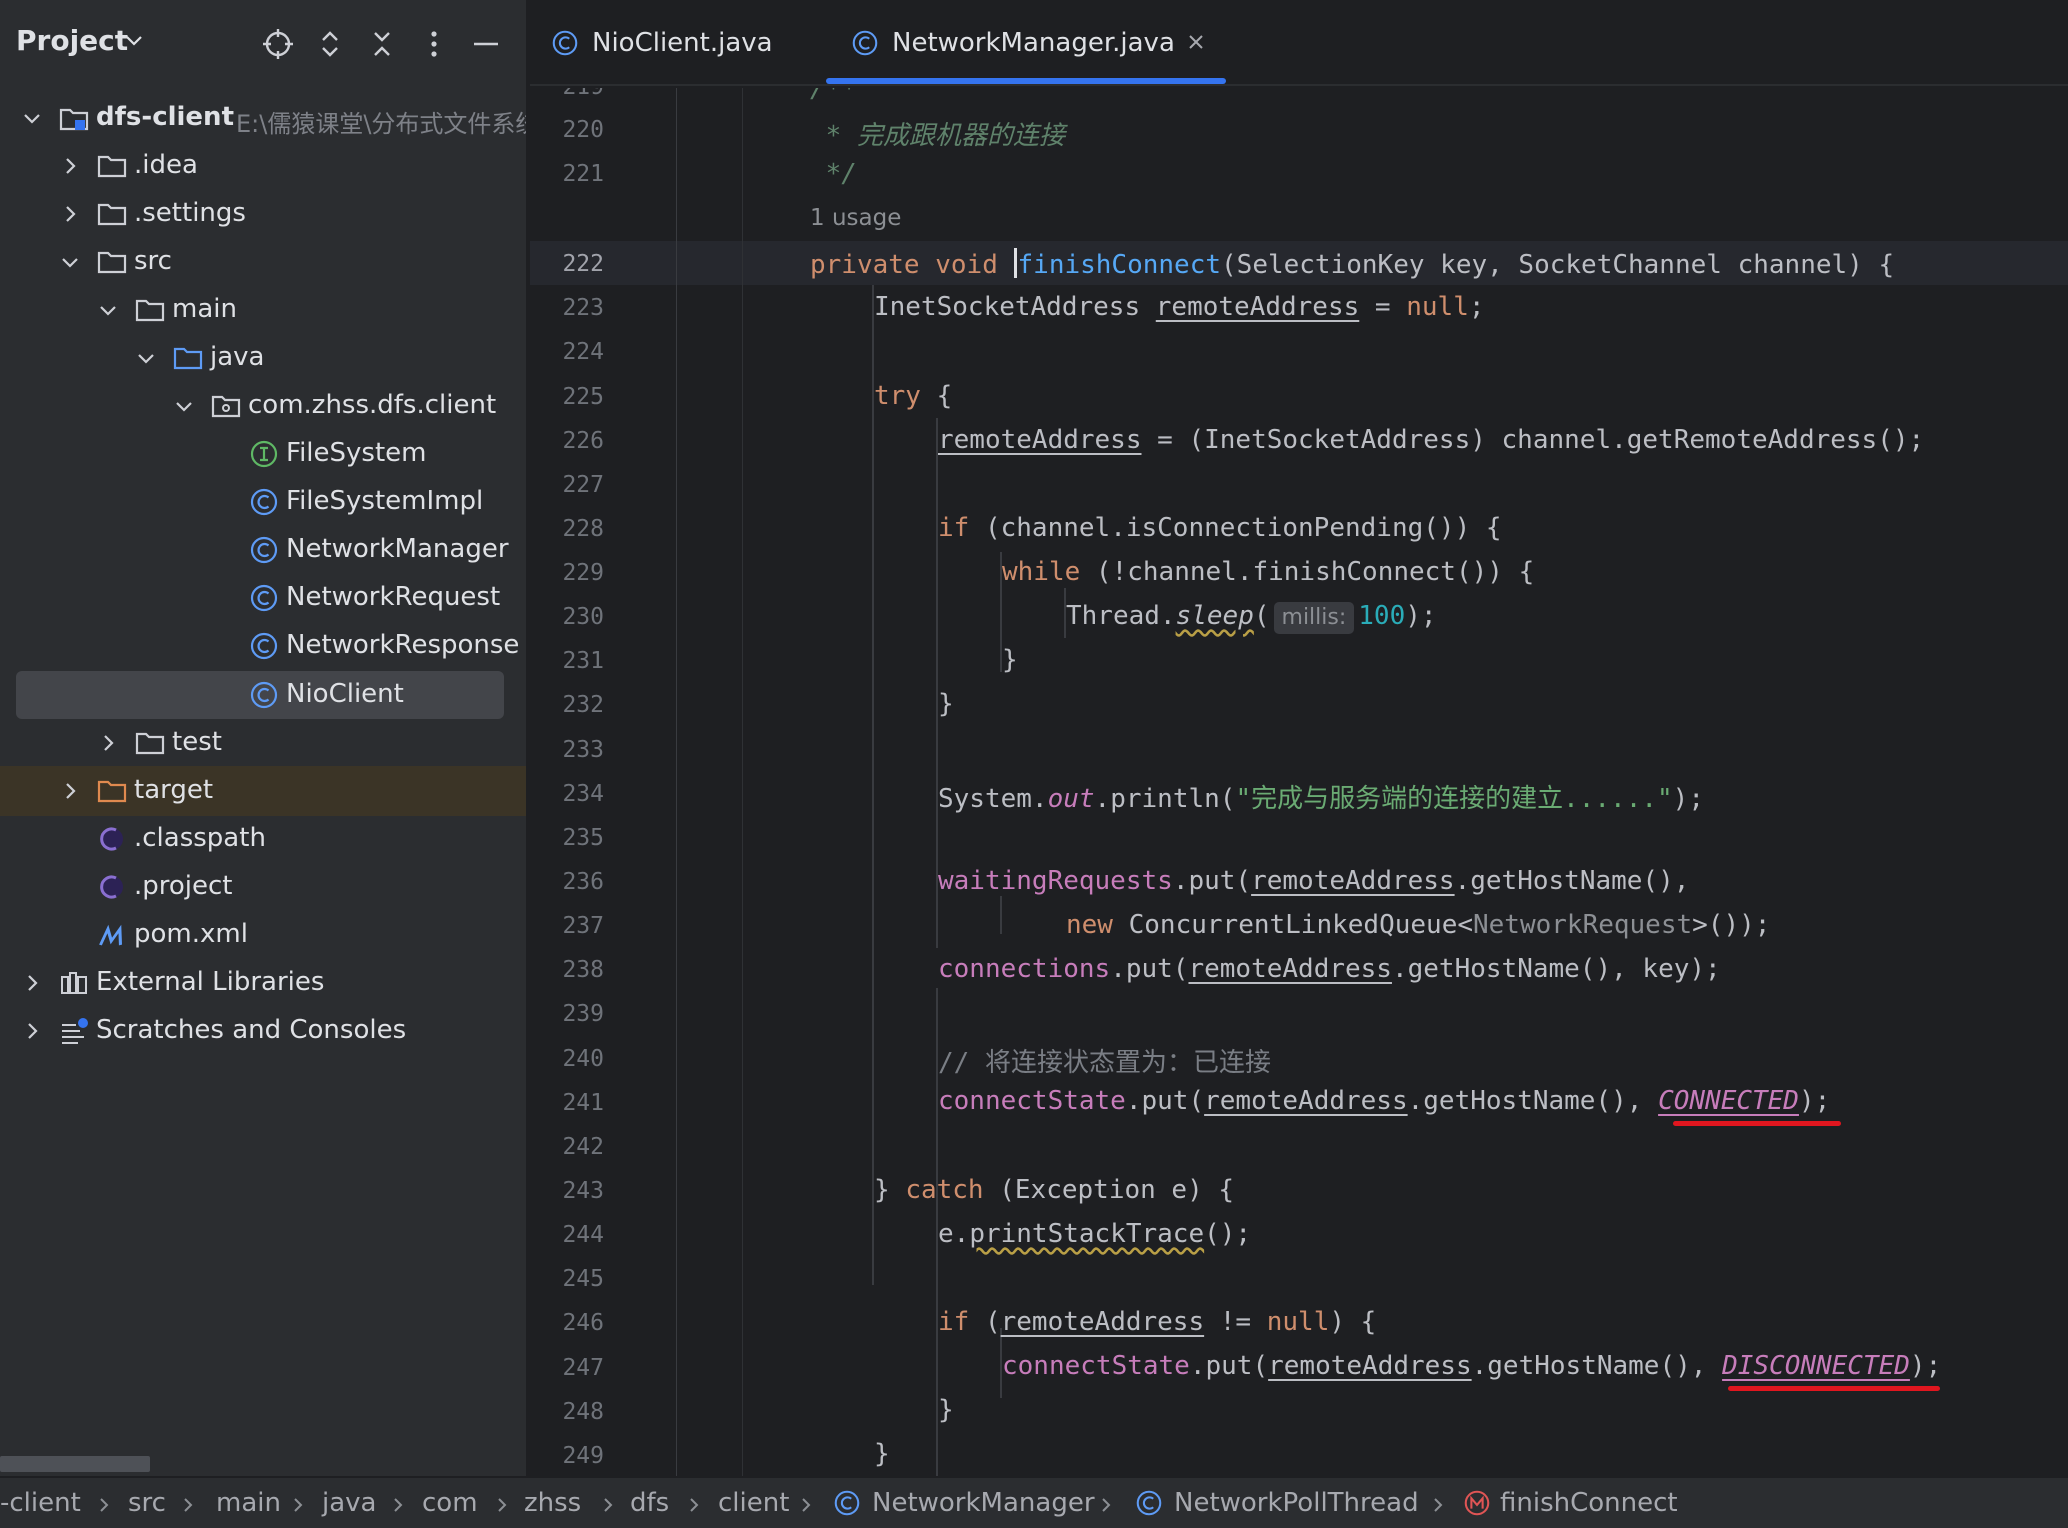  Describe the element at coordinates (330, 44) in the screenshot. I see `expand-all-icon` at that location.